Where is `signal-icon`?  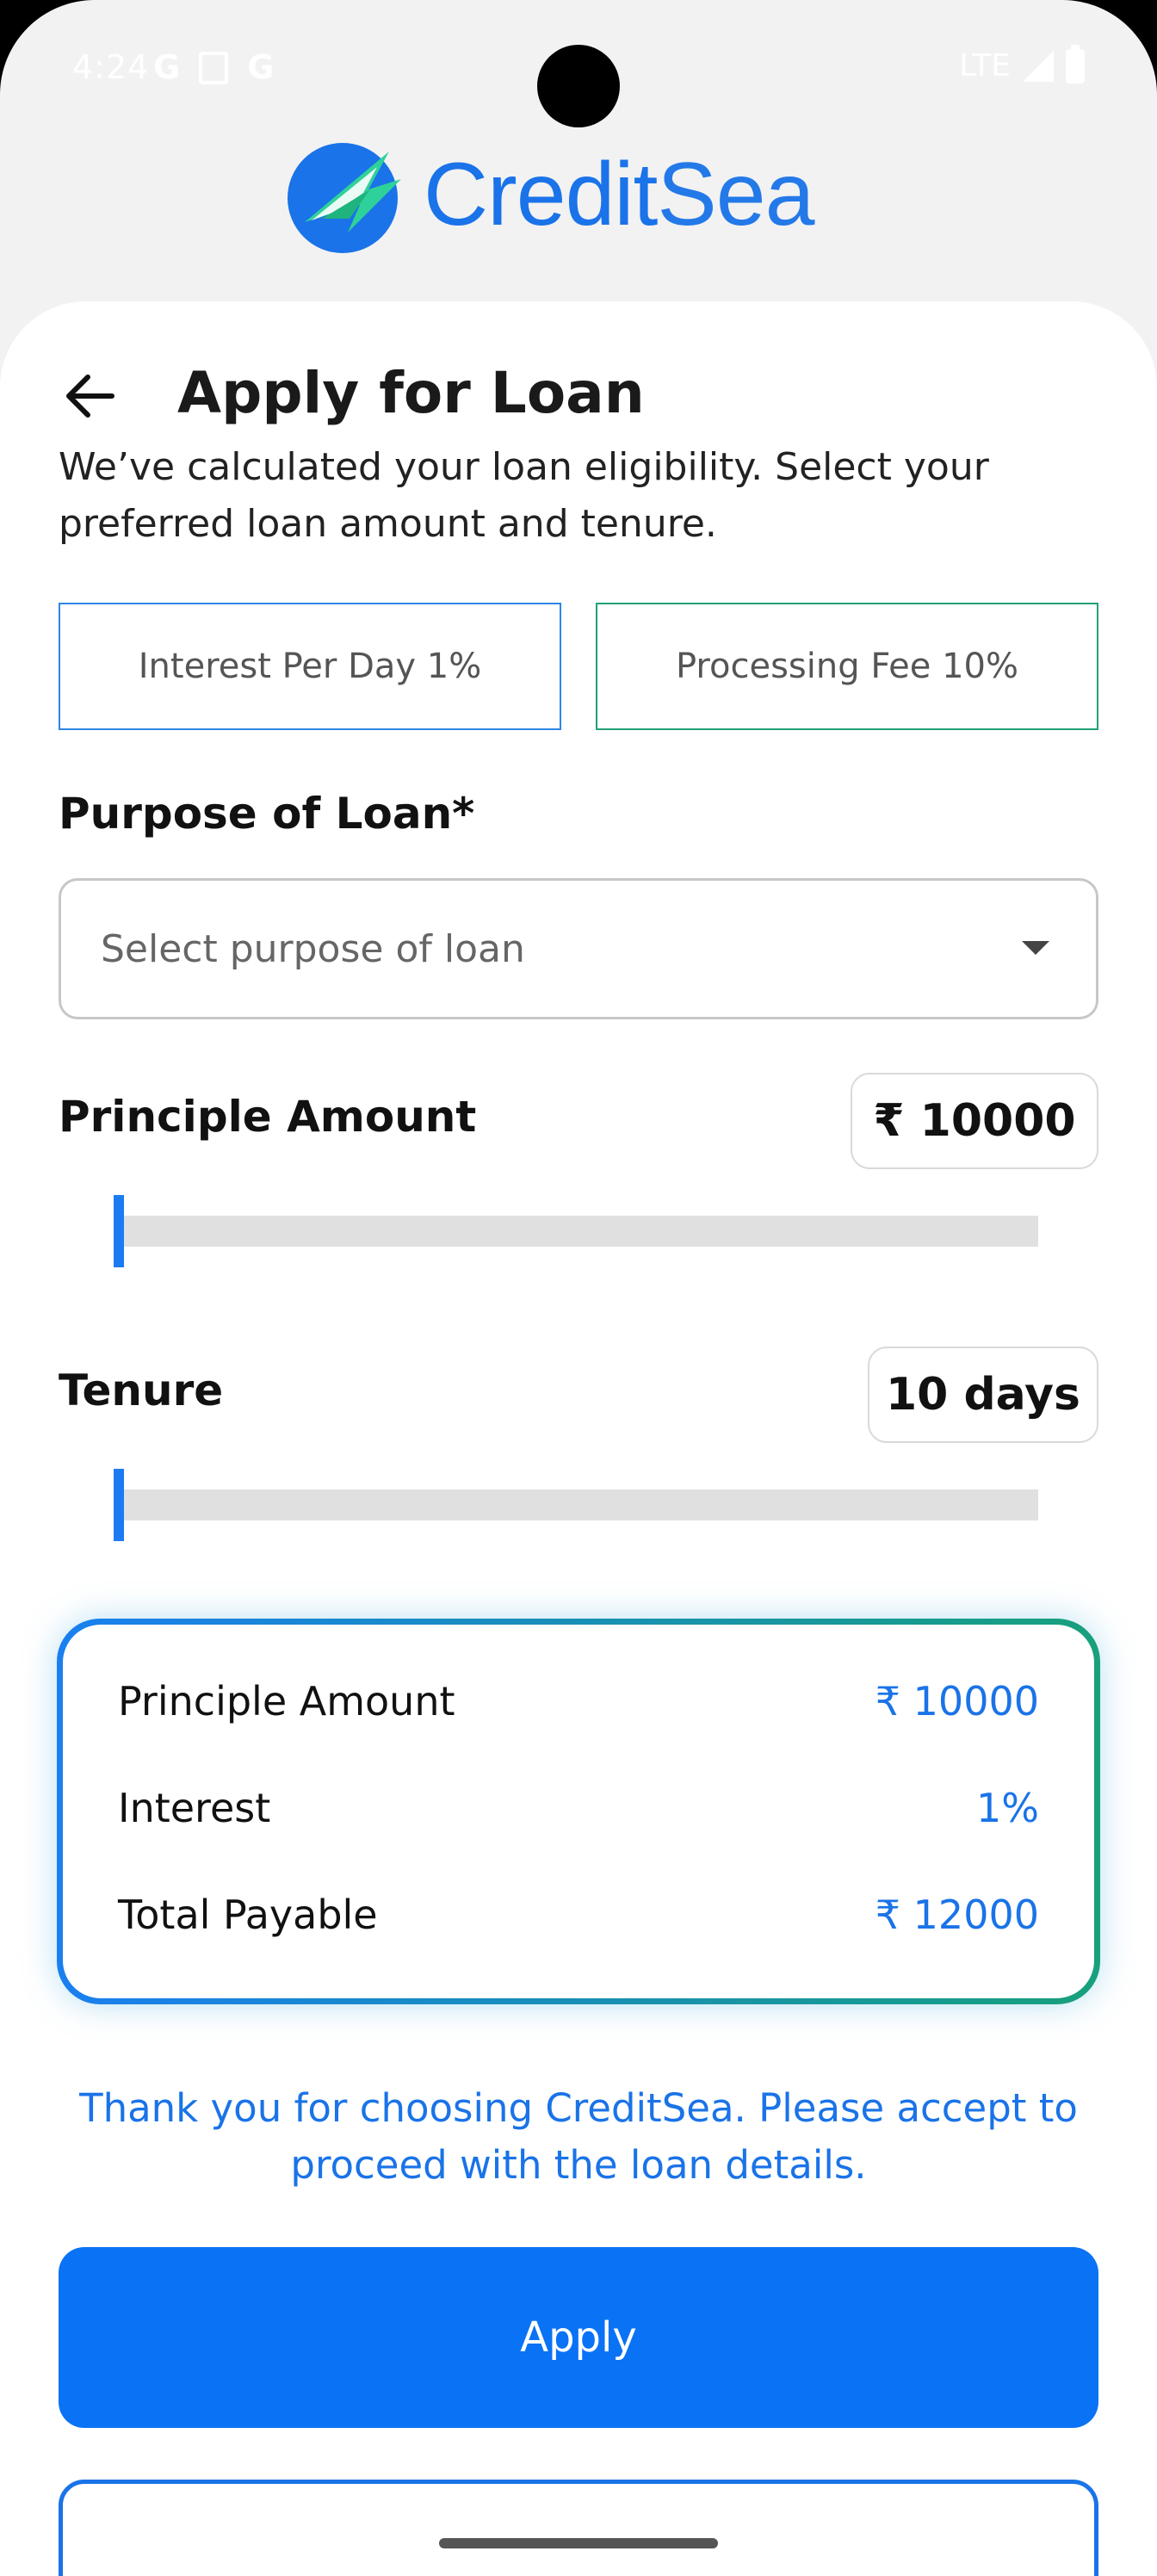 signal-icon is located at coordinates (1038, 66).